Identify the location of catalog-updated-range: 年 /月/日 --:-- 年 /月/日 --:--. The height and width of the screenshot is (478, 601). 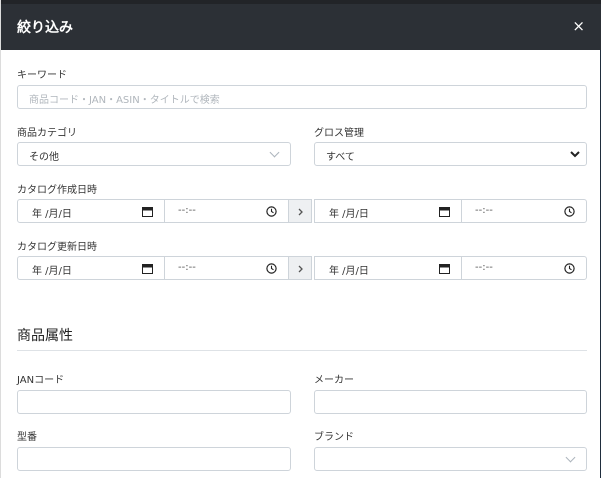
(302, 268).